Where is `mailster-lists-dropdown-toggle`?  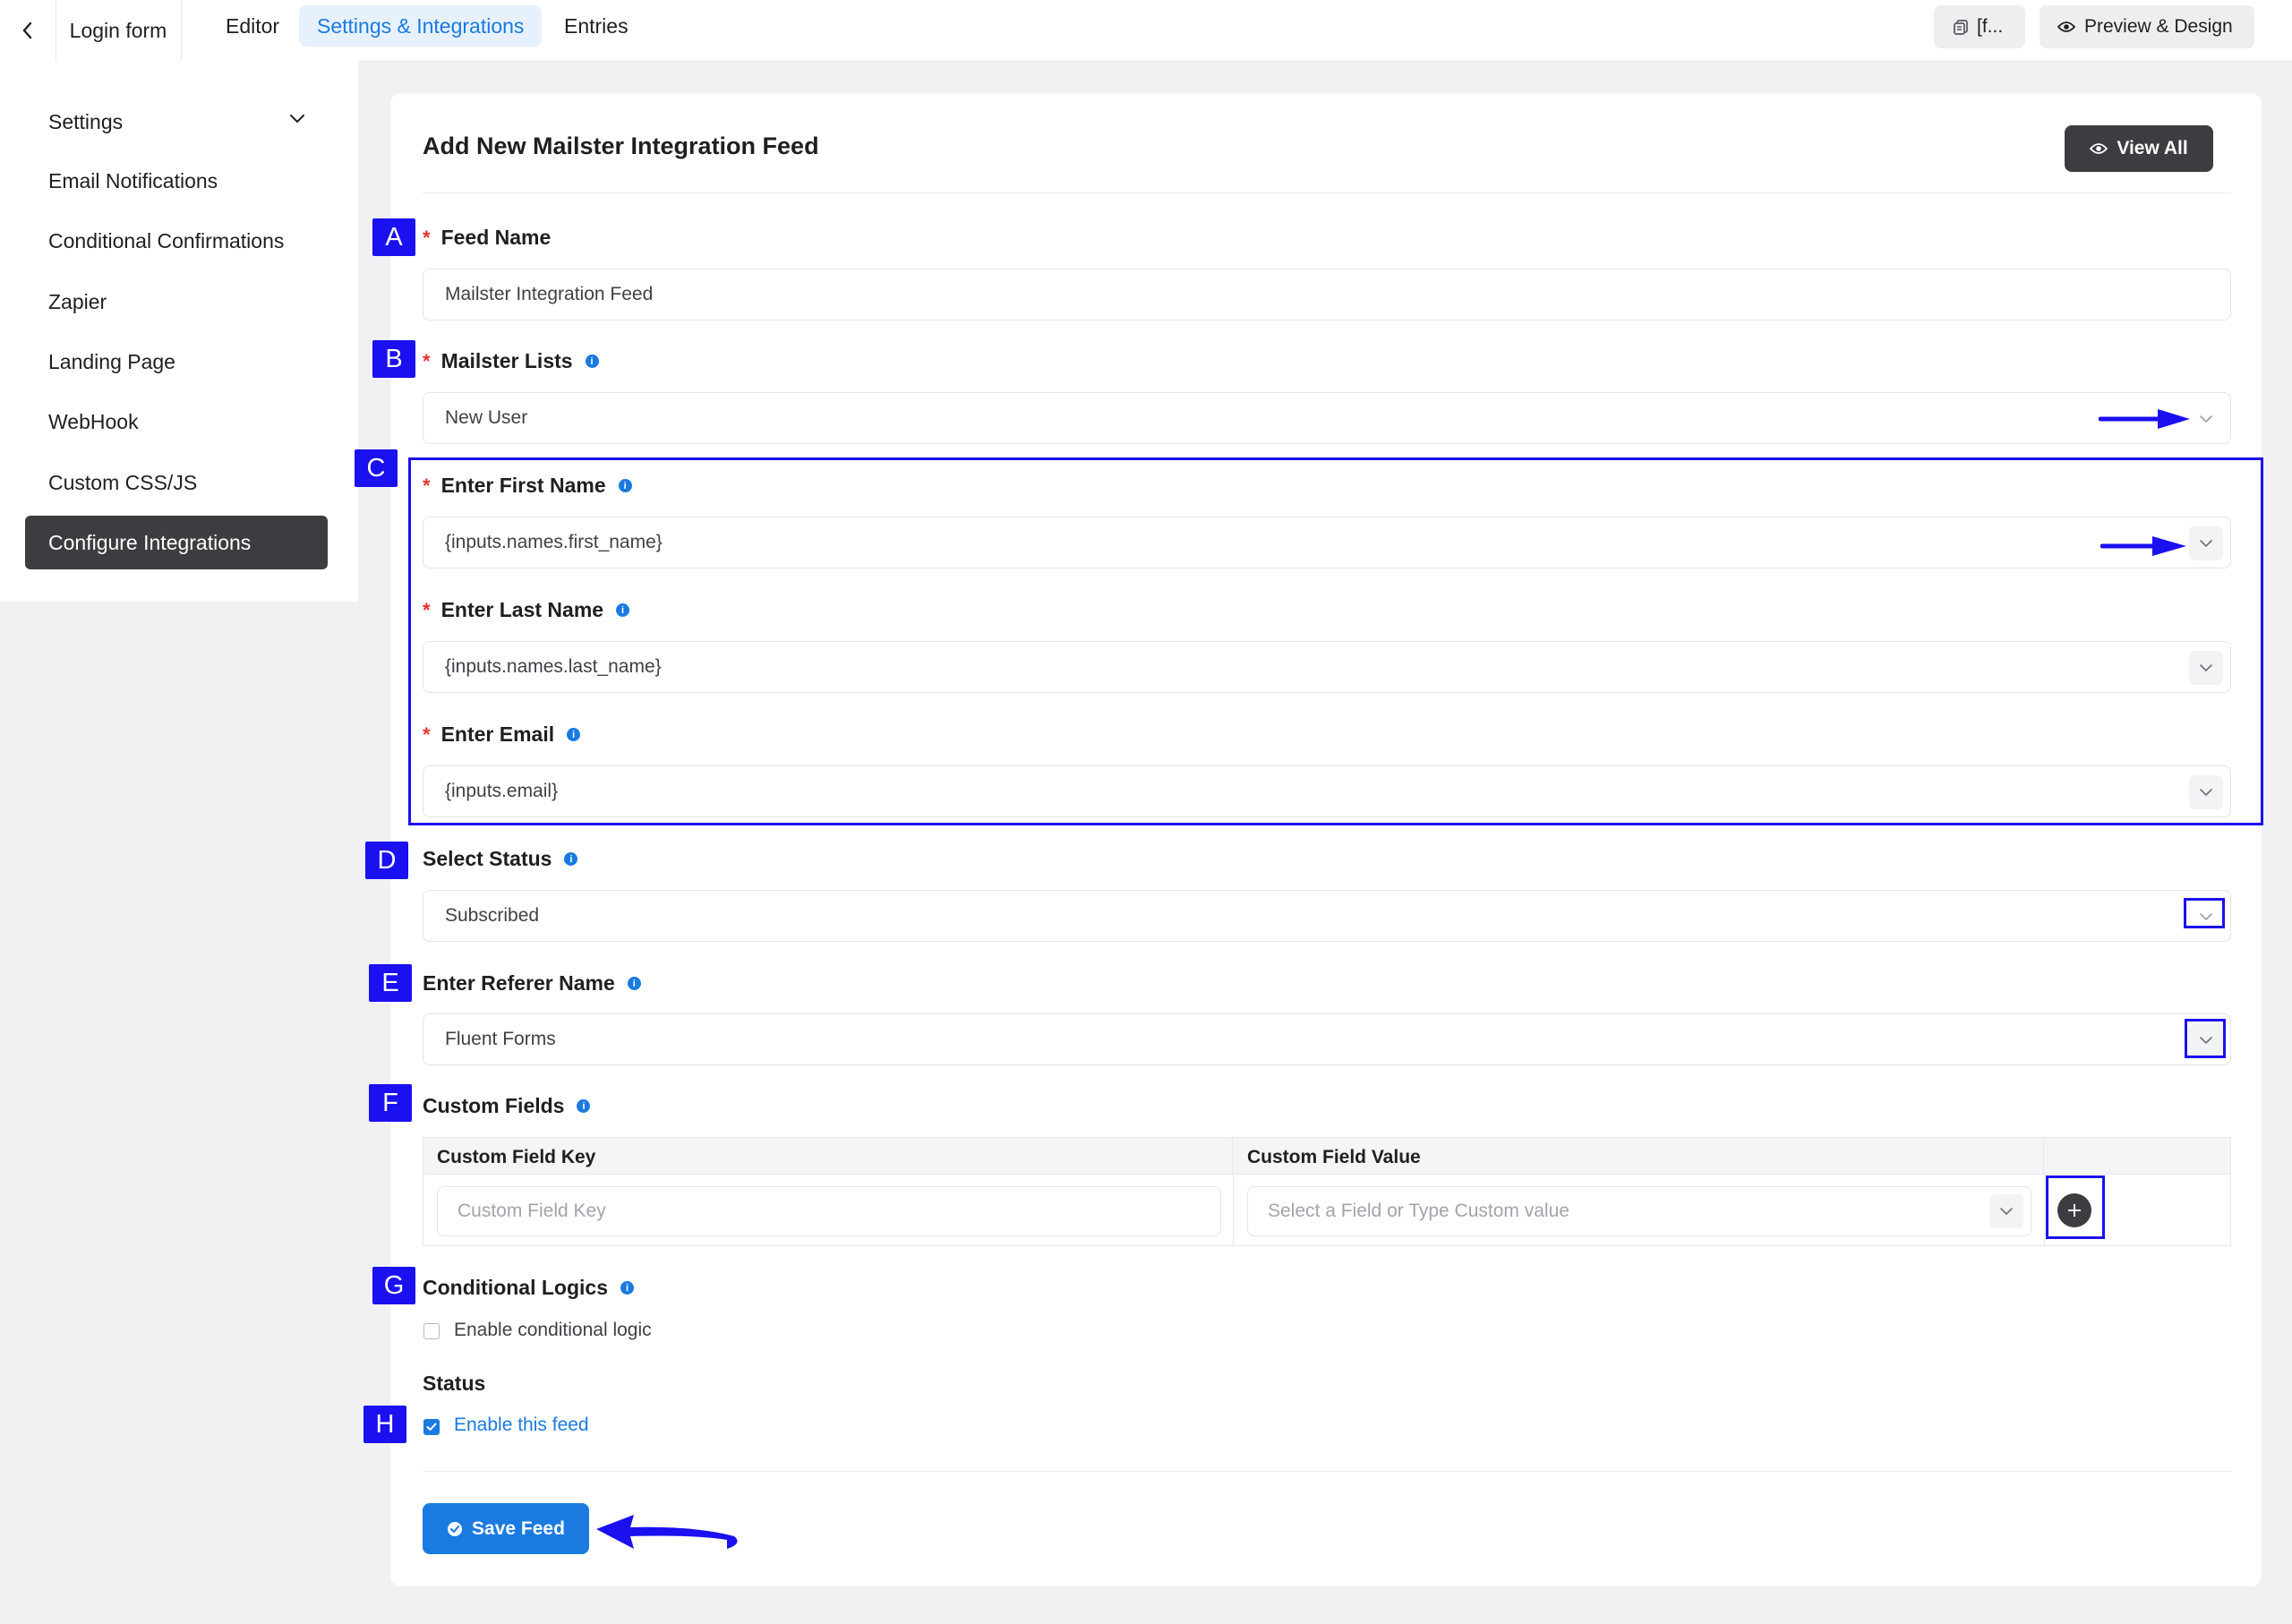
mailster-lists-dropdown-toggle is located at coordinates (2206, 419).